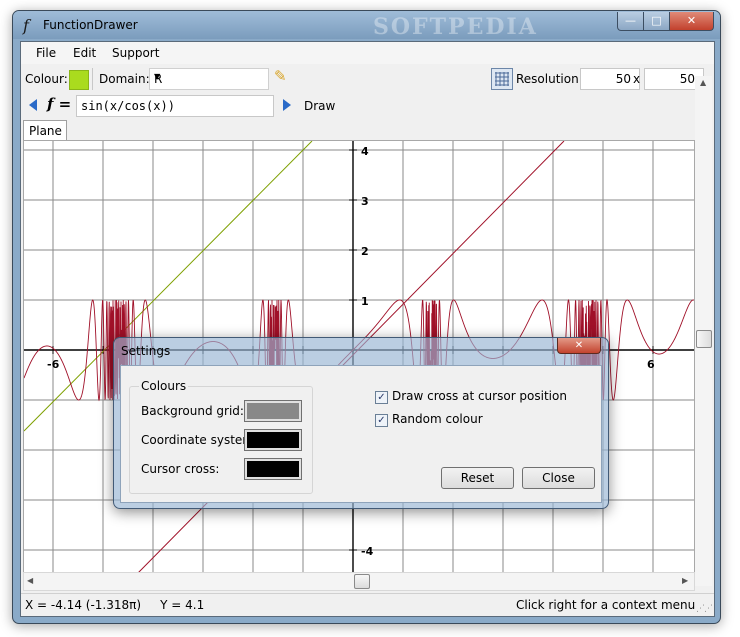 This screenshot has height=637, width=740. I want to click on dialog-title: Settings, so click(146, 351).